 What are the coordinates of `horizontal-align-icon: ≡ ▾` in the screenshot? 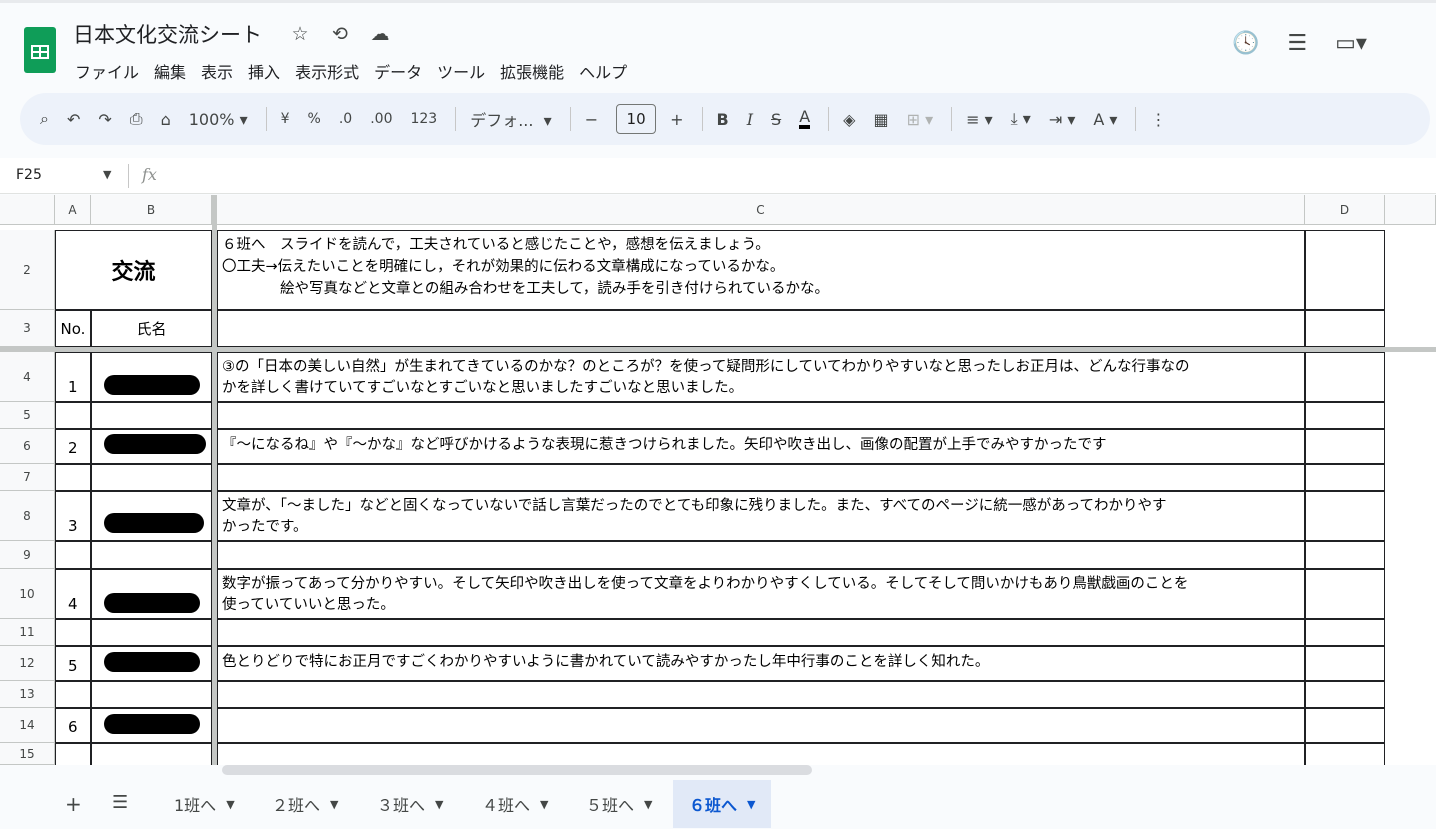 It's located at (979, 119).